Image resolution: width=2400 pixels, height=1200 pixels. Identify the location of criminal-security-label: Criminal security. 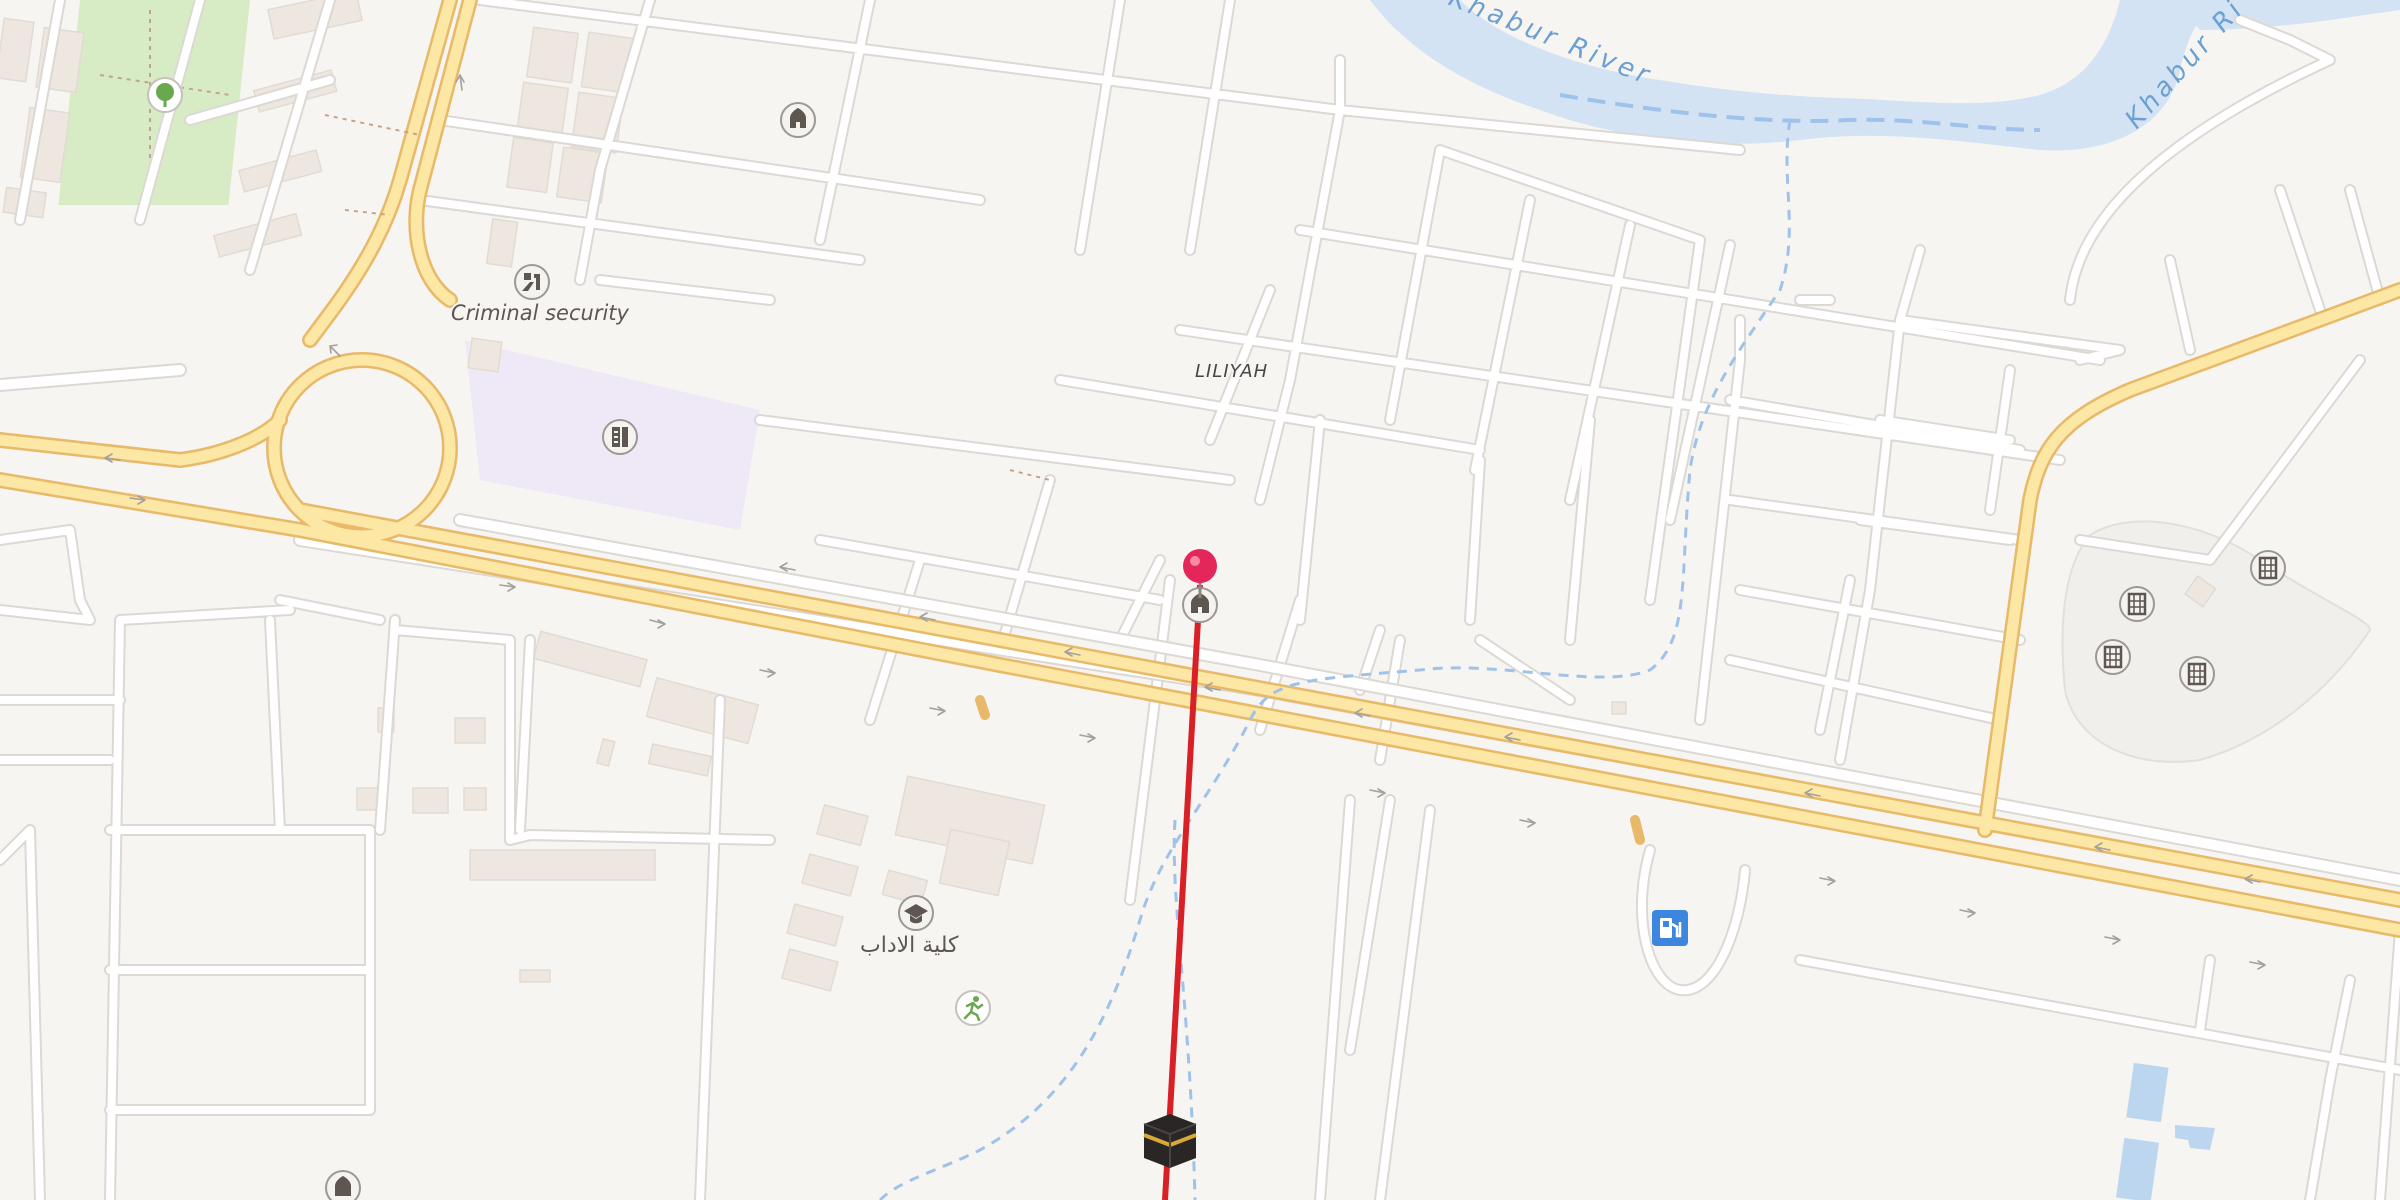
(540, 313).